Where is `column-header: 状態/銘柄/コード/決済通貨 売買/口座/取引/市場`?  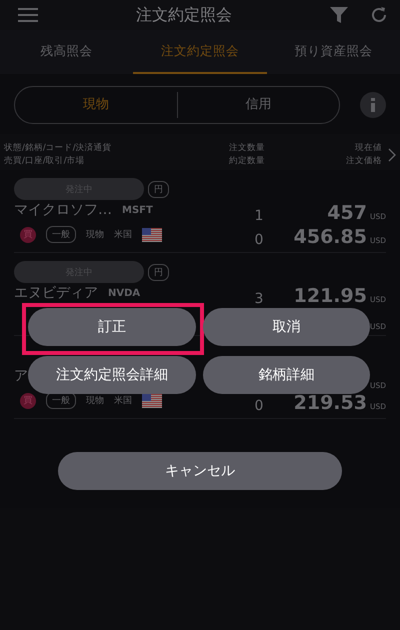 column-header: 状態/銘柄/コード/決済通貨 売買/口座/取引/市場 is located at coordinates (58, 155).